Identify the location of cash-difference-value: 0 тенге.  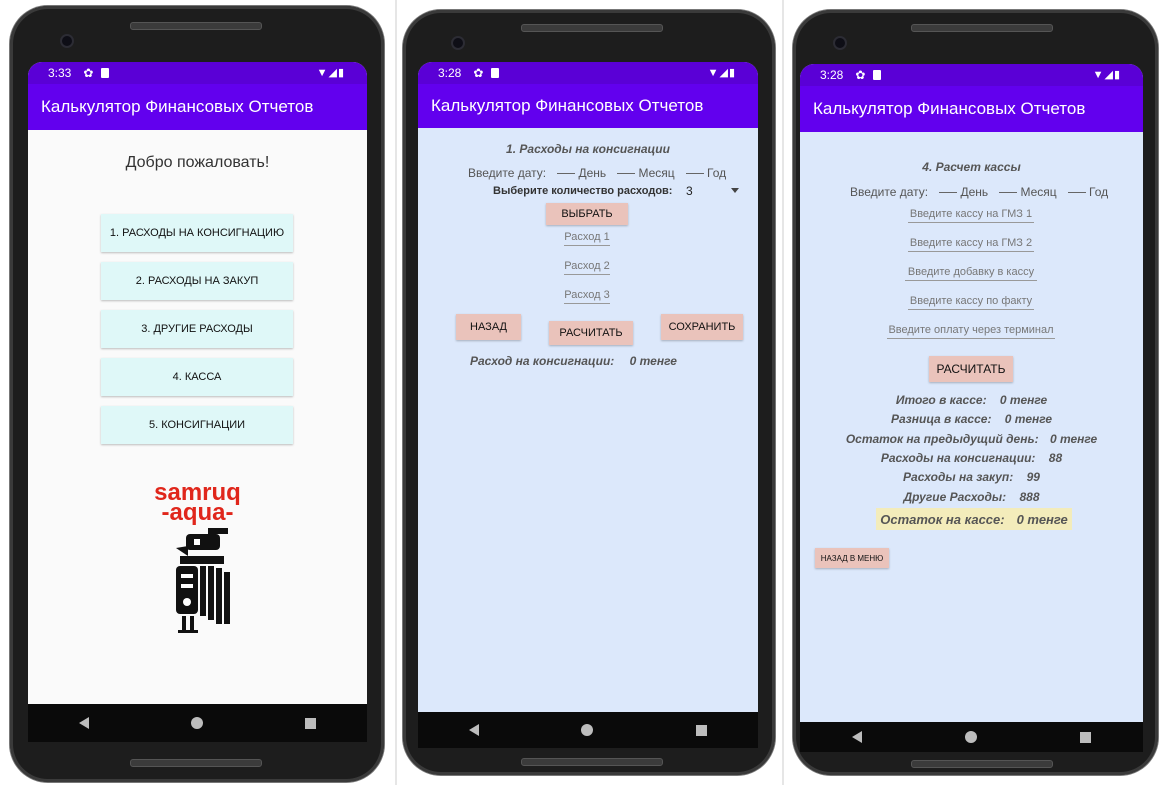
(1028, 419).